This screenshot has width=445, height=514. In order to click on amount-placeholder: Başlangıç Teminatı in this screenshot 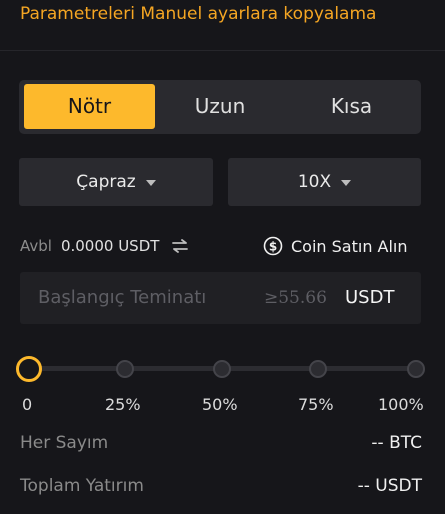, I will do `click(122, 297)`.